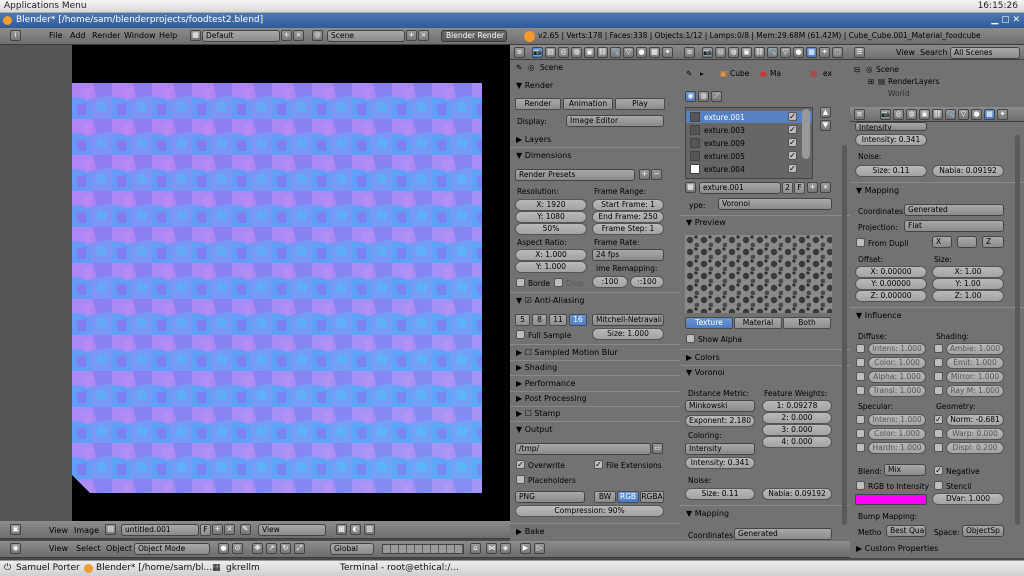 The image size is (1024, 576). Describe the element at coordinates (237, 548) in the screenshot. I see `pivot-icon: ⊙` at that location.